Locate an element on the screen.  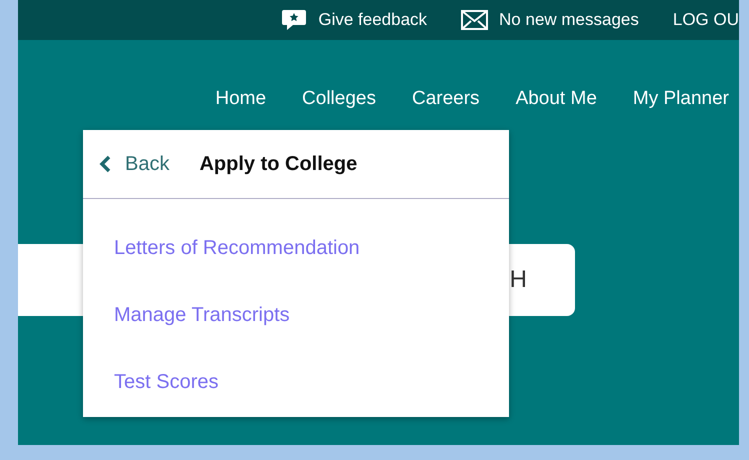
speech-bubble-icon is located at coordinates (294, 20).